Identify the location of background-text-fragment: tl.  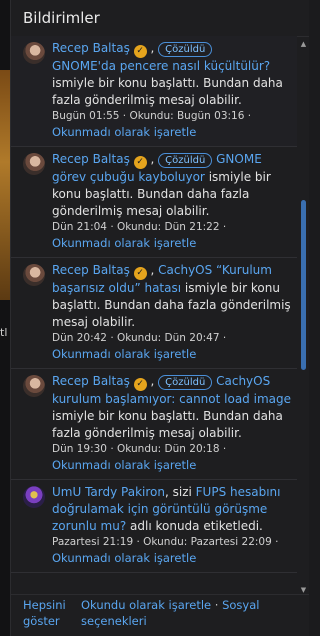
(4, 332).